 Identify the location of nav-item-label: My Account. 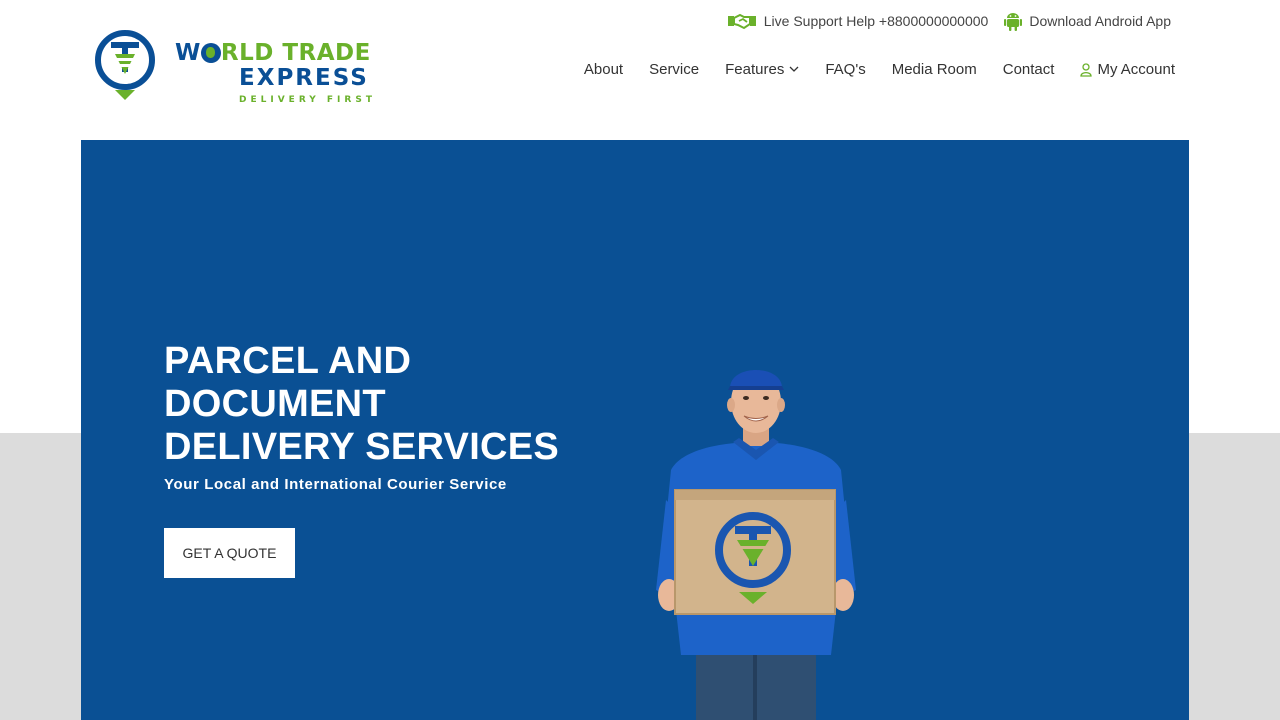
(1136, 69).